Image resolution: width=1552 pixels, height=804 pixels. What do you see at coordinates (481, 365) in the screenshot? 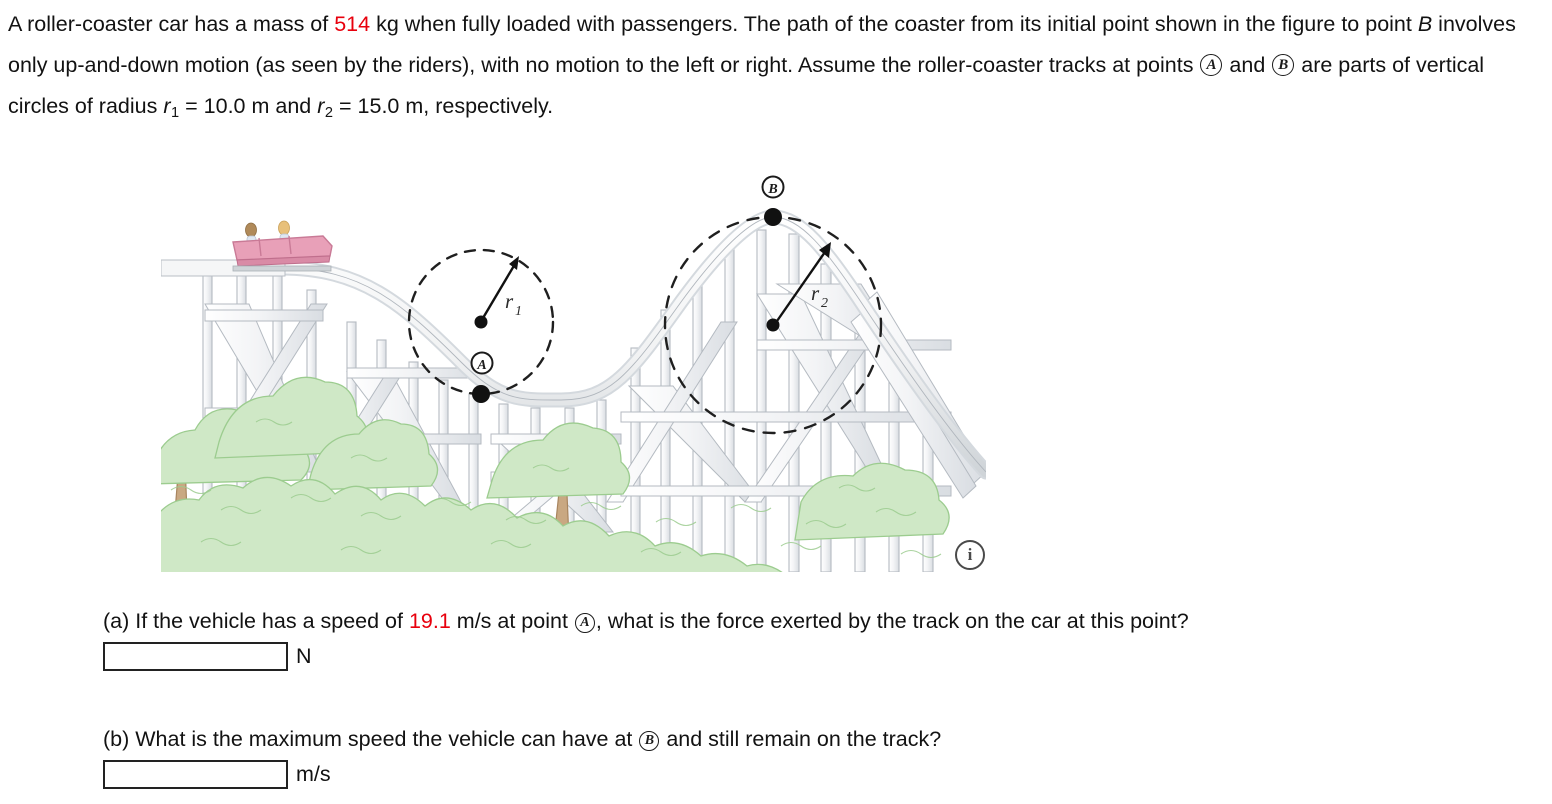
I see `point-a-figure-label: A` at bounding box center [481, 365].